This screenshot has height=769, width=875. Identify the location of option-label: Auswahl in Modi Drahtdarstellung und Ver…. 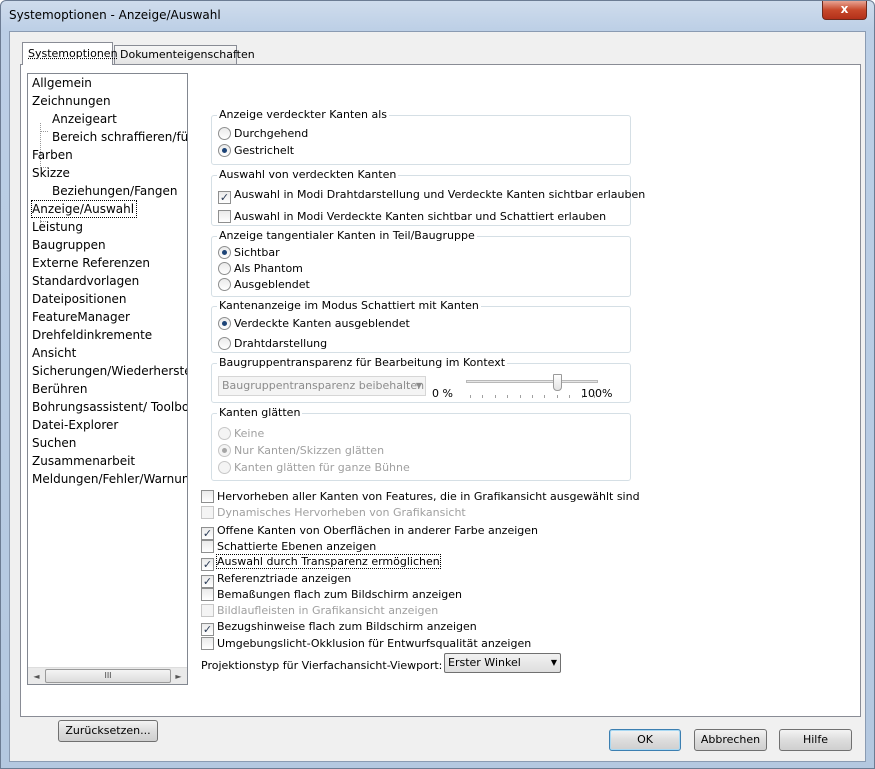
(440, 194).